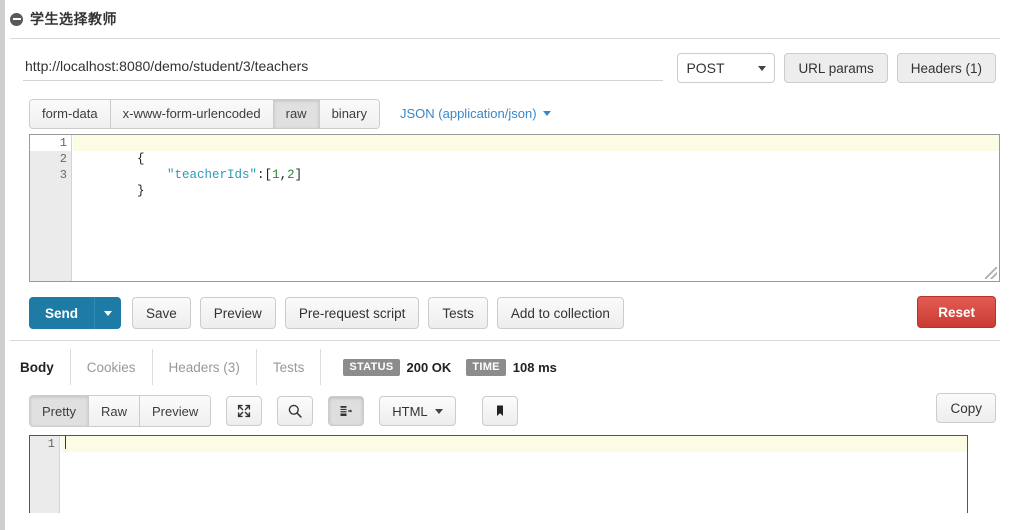  Describe the element at coordinates (507, 19) in the screenshot. I see `window-titlebar: 学生选择教师` at that location.